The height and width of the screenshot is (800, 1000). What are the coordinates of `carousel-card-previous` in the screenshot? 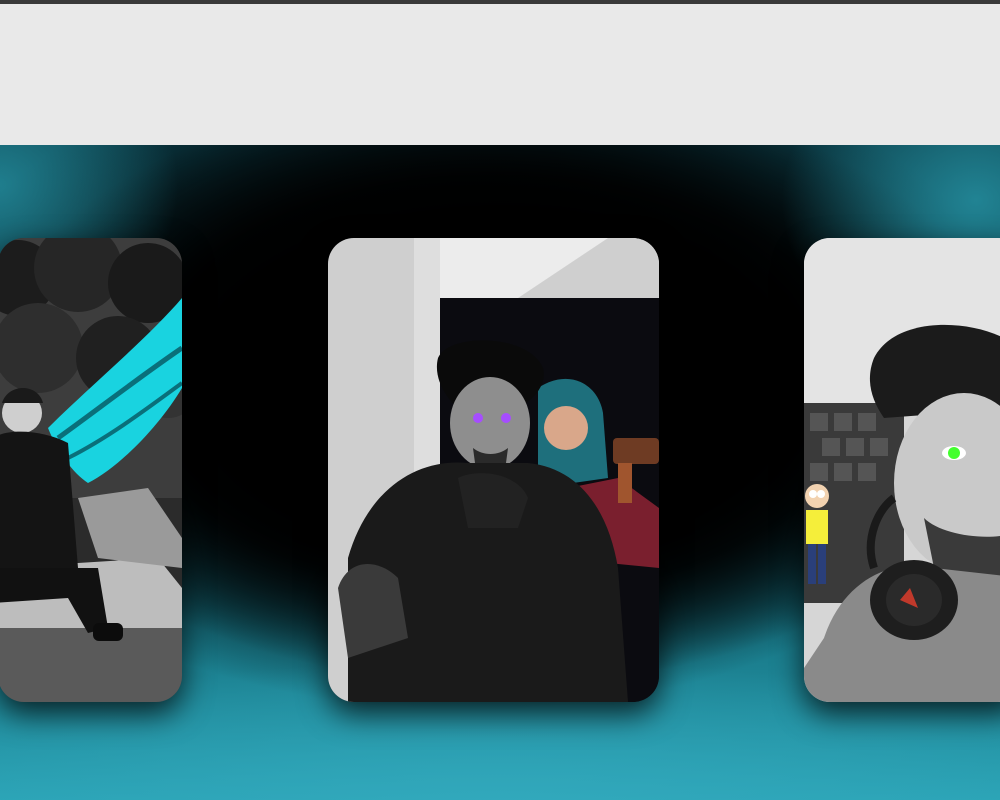 It's located at (91, 470).